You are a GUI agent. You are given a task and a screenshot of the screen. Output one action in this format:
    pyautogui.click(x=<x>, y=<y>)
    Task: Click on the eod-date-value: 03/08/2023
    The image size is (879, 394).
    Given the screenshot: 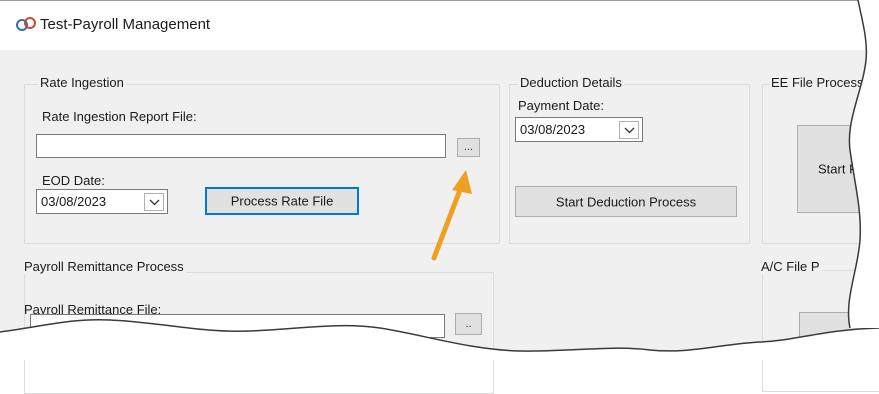 What is the action you would take?
    pyautogui.click(x=74, y=201)
    